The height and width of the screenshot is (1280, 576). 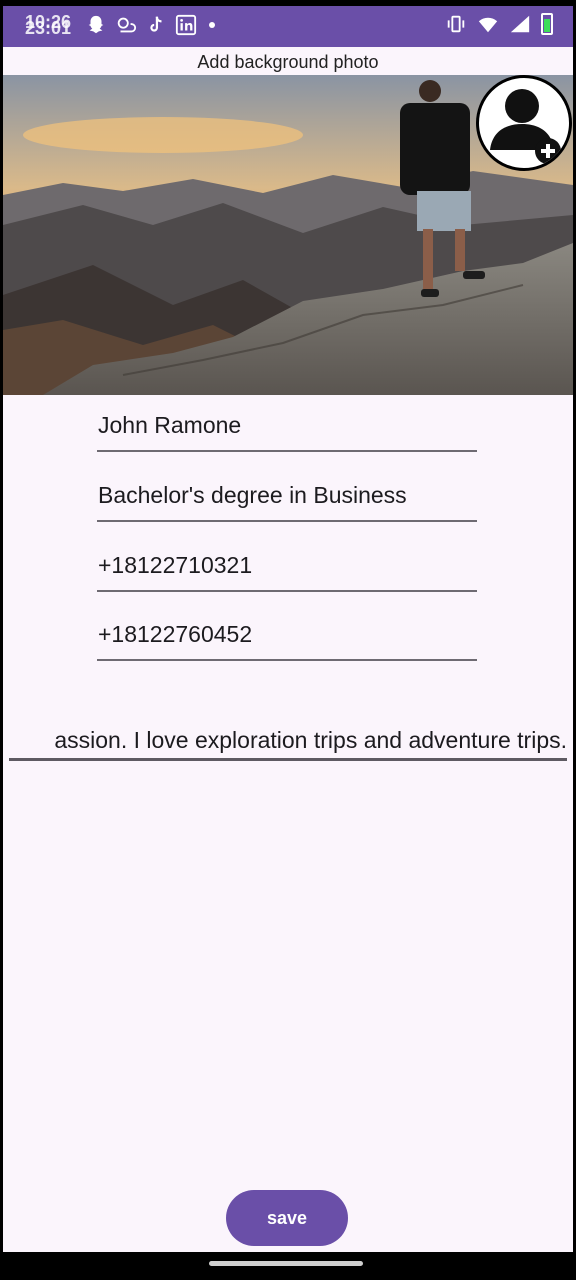 What do you see at coordinates (547, 24) in the screenshot?
I see `battery-icon` at bounding box center [547, 24].